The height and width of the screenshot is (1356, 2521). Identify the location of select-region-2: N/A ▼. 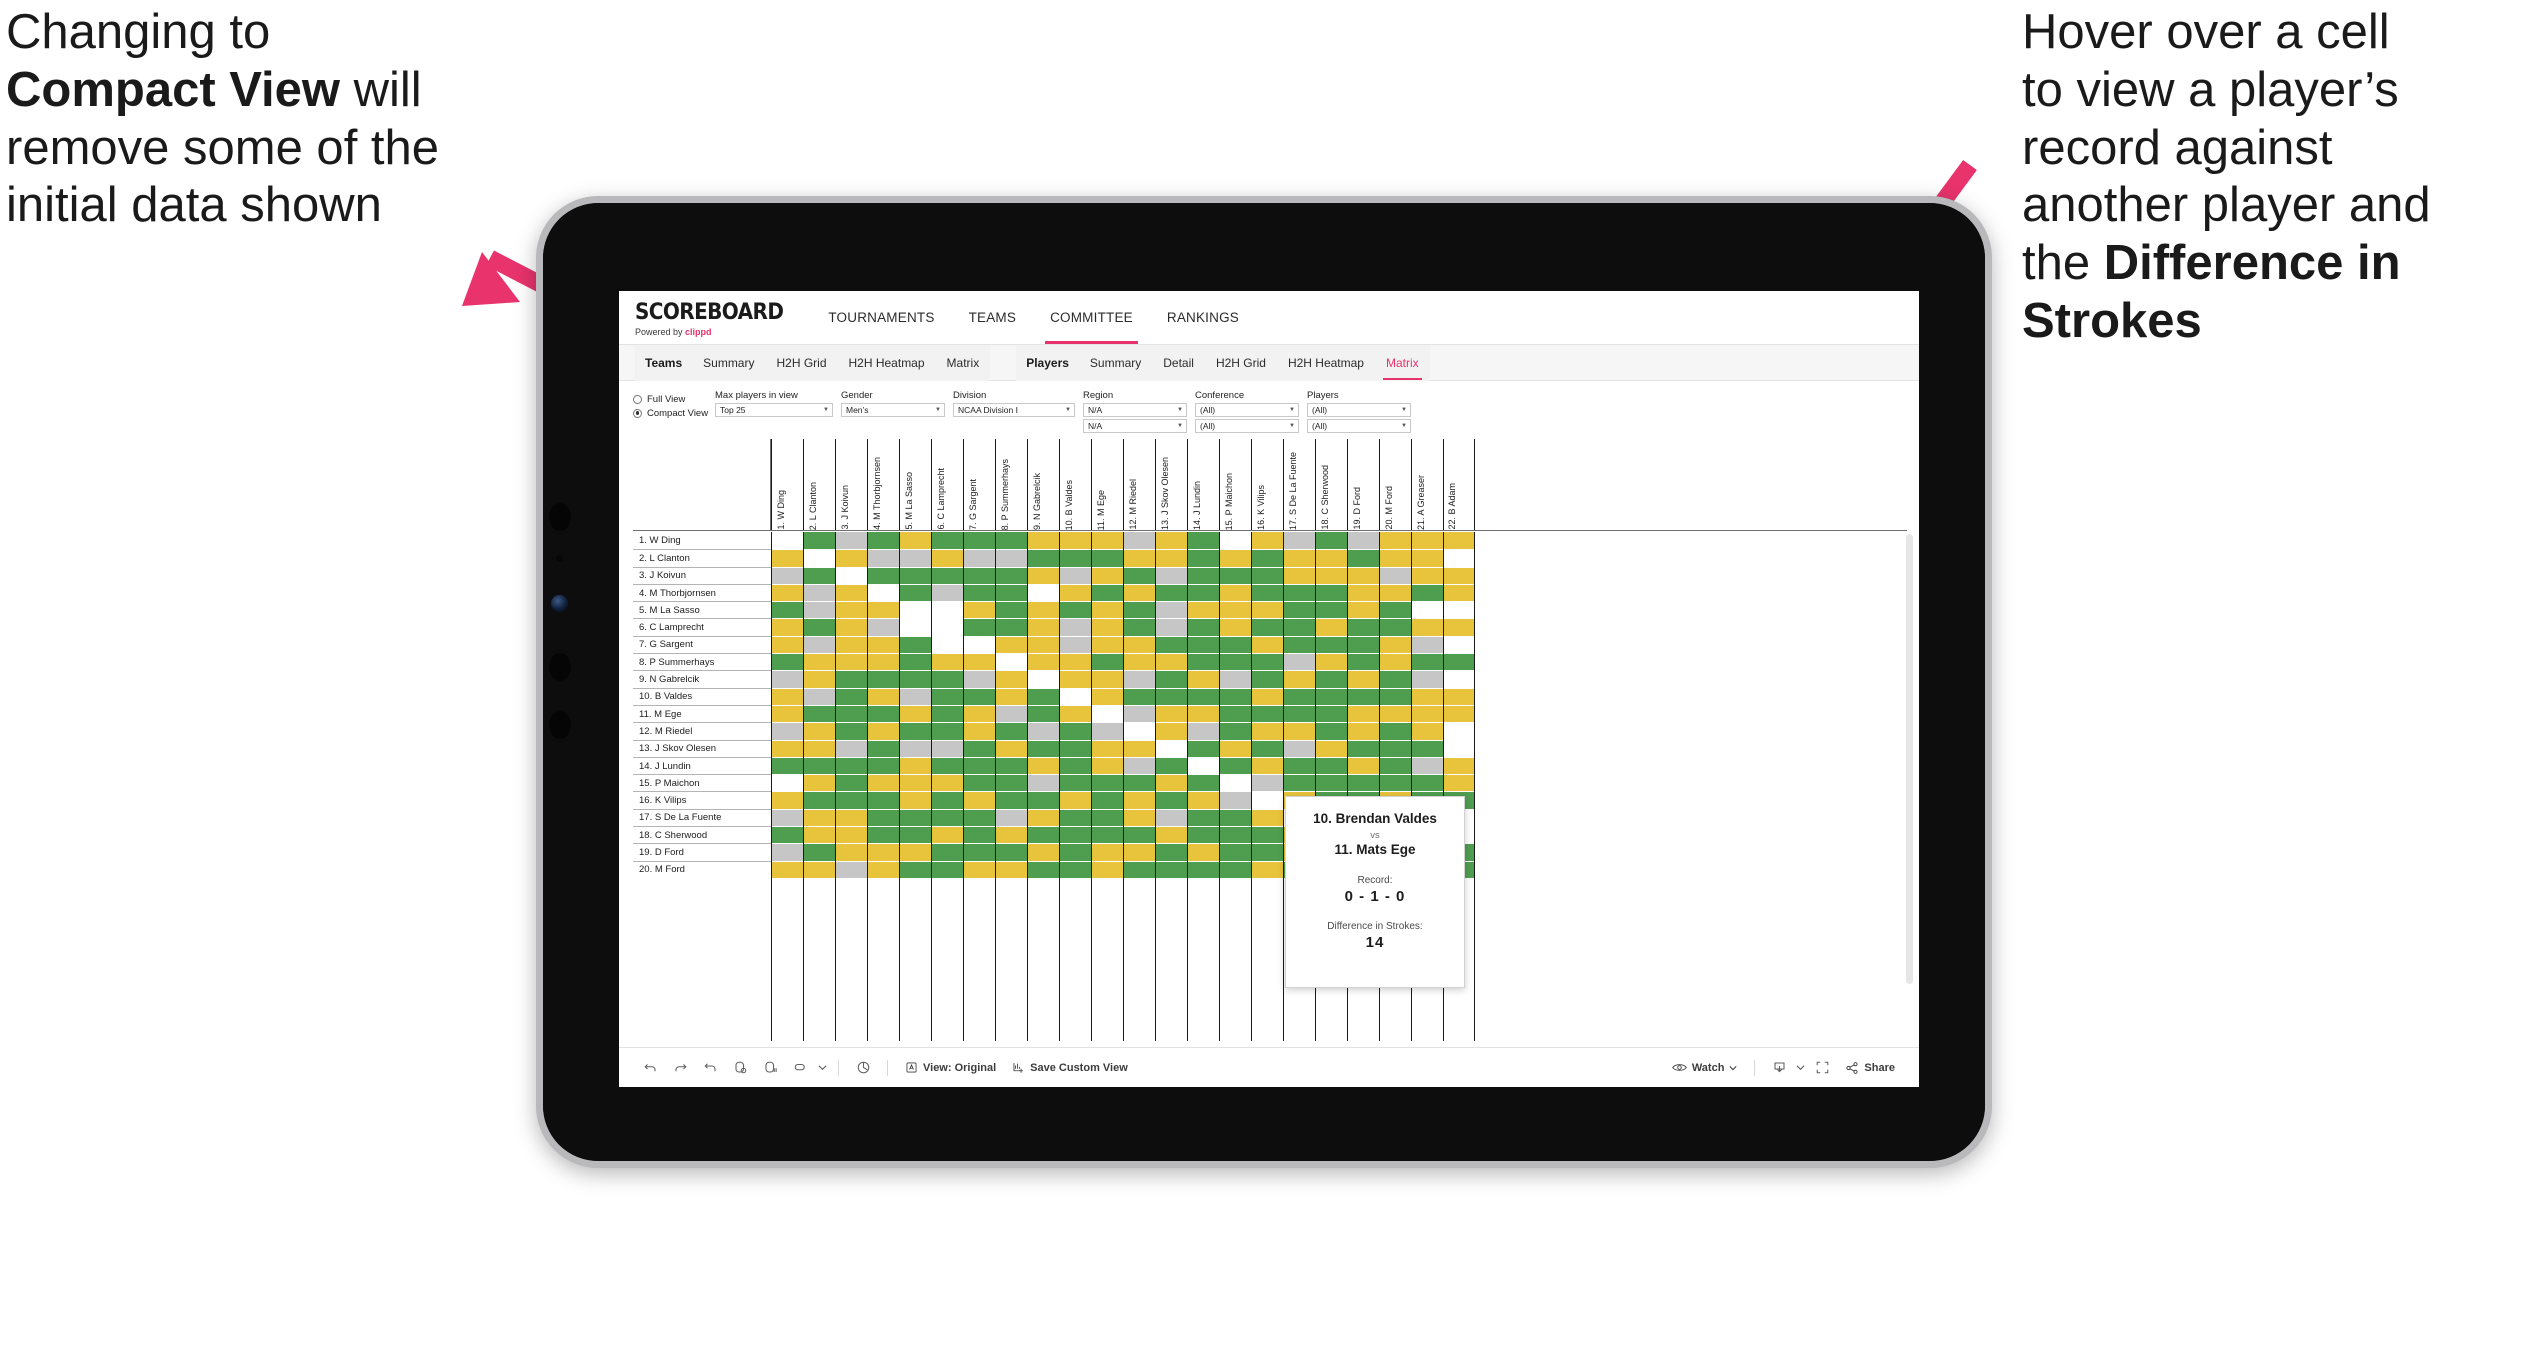
(1135, 426).